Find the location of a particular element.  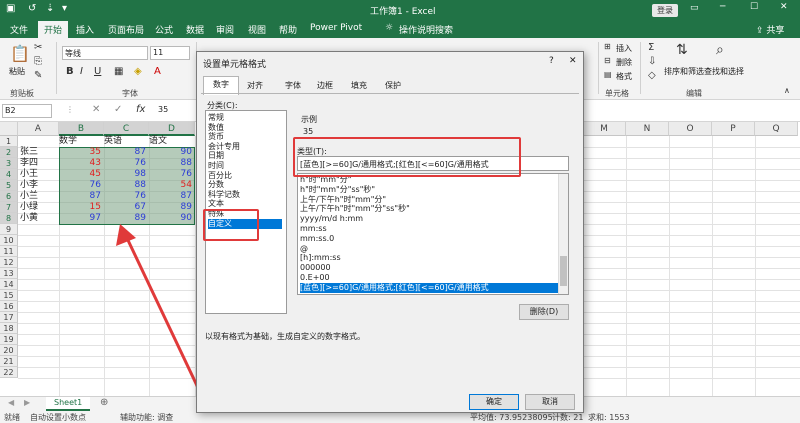

formula-input: 35 is located at coordinates (176, 111).